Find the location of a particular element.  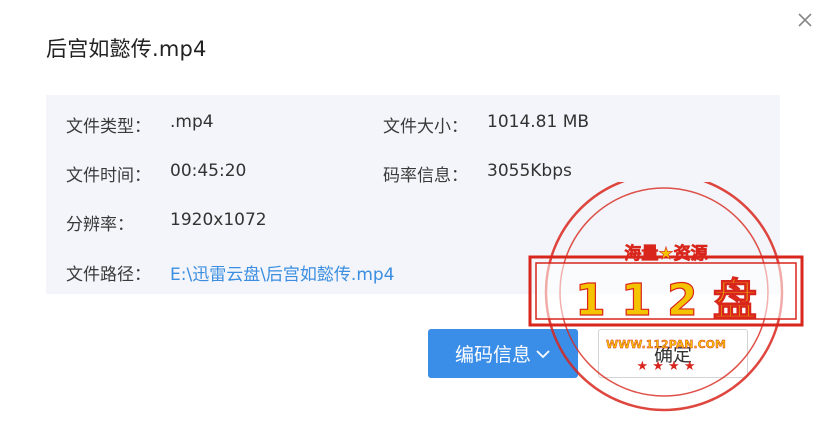

bitrate-value: 3055Kbps is located at coordinates (529, 171).